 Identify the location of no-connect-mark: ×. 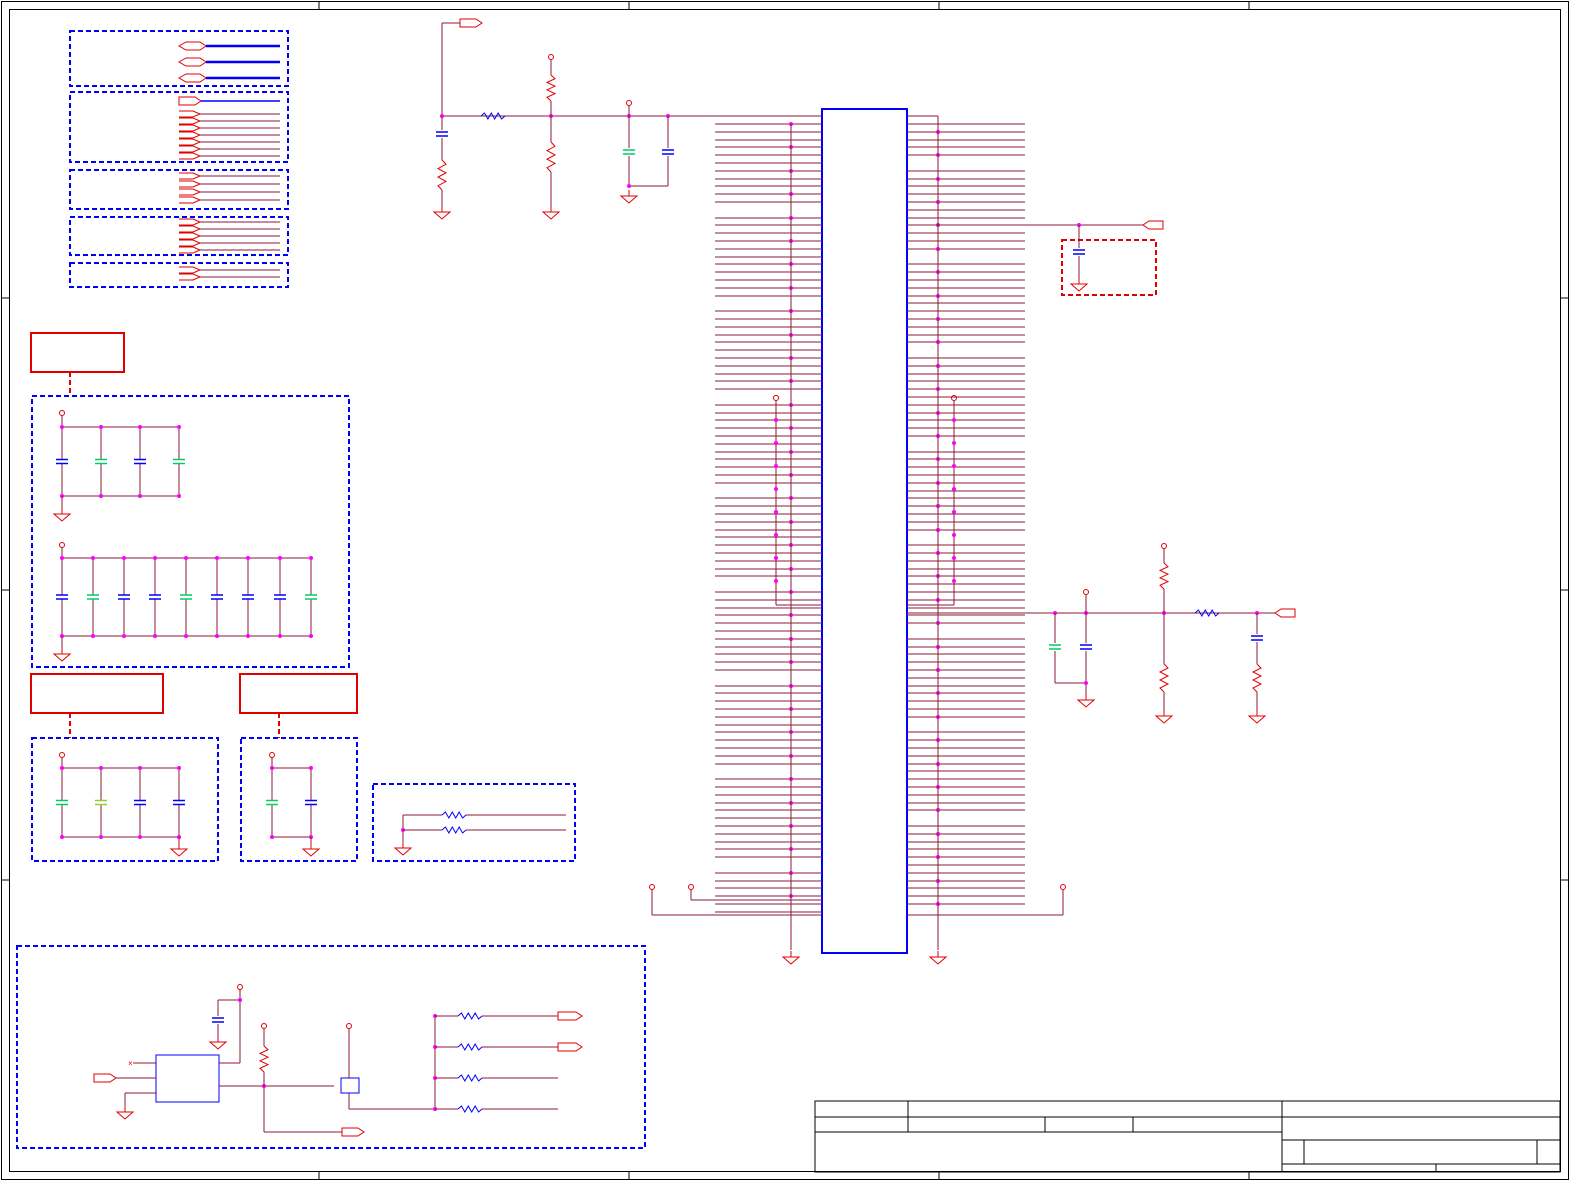
(130, 1063).